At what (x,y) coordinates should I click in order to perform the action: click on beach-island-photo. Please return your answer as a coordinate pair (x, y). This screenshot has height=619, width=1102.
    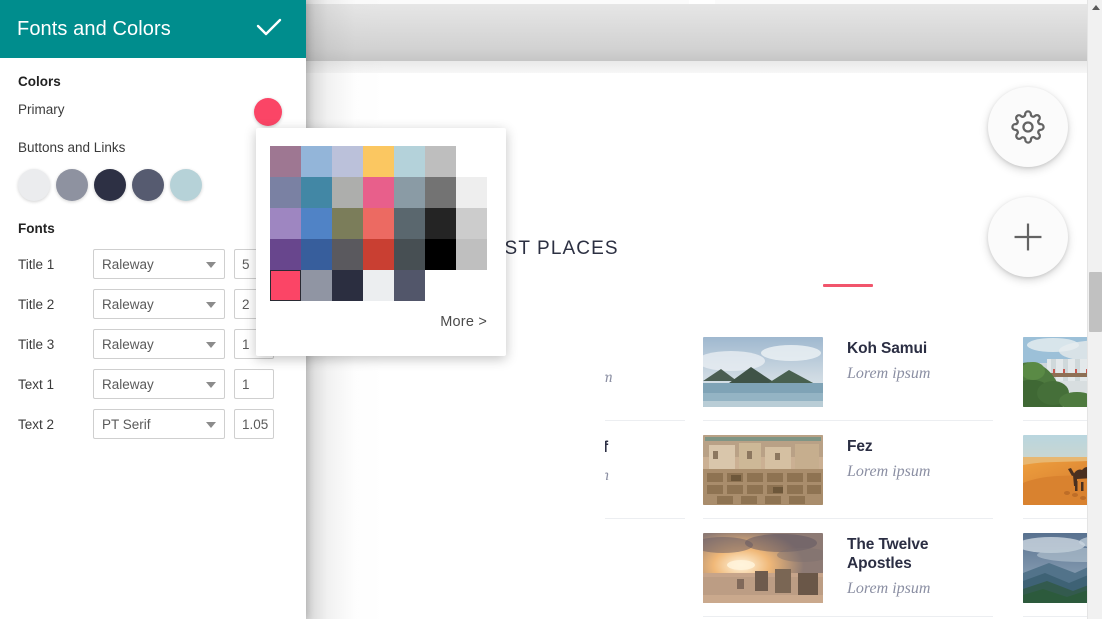
    Looking at the image, I should click on (763, 372).